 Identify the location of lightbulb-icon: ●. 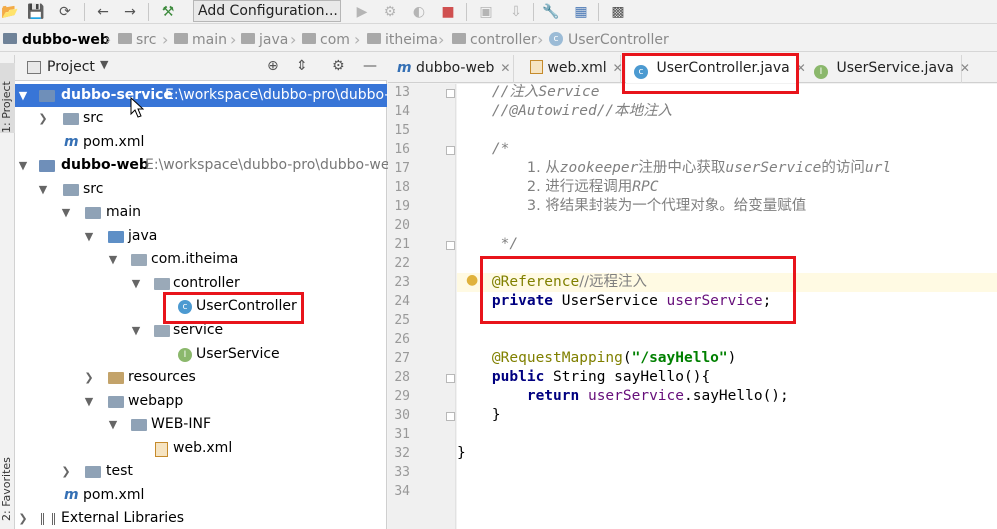
(472, 280).